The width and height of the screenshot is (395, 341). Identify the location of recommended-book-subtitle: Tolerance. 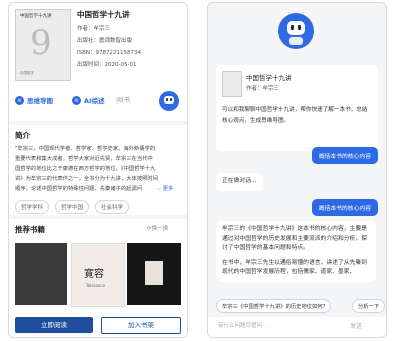
(96, 285).